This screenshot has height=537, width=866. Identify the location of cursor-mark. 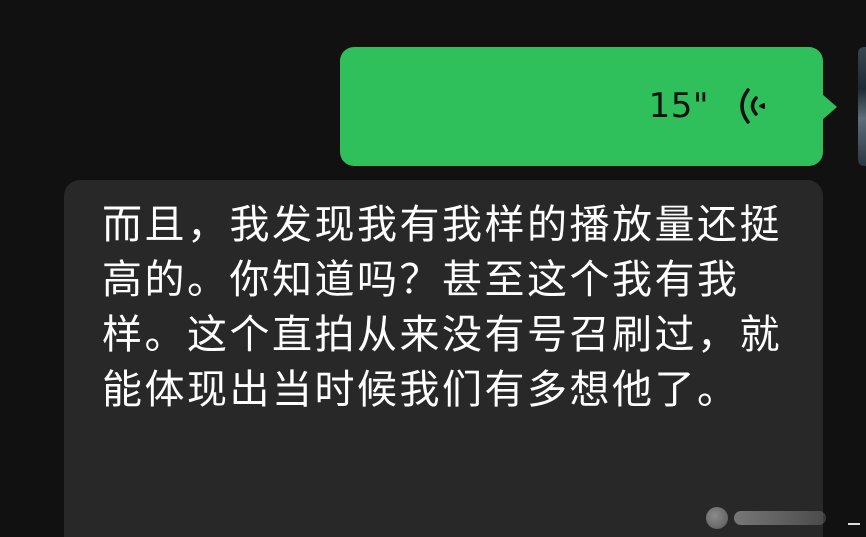
(854, 524).